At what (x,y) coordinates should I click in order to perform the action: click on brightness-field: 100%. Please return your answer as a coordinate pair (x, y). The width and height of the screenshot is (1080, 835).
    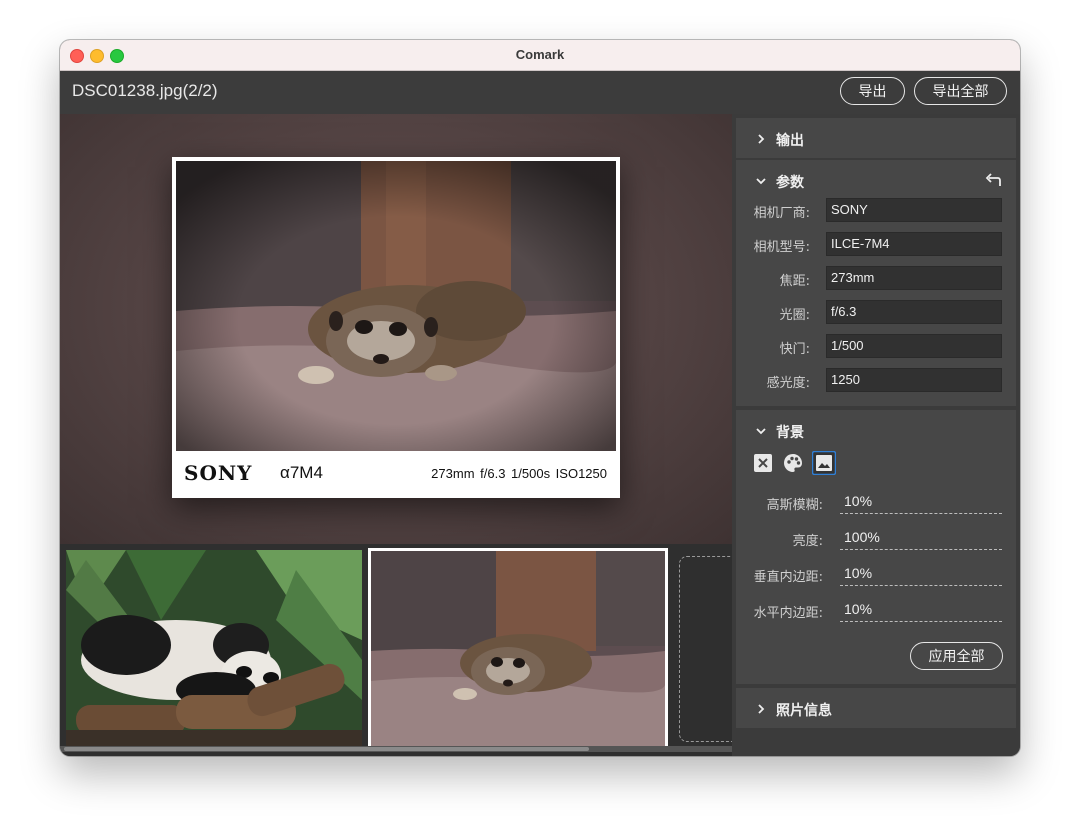
    Looking at the image, I should click on (921, 538).